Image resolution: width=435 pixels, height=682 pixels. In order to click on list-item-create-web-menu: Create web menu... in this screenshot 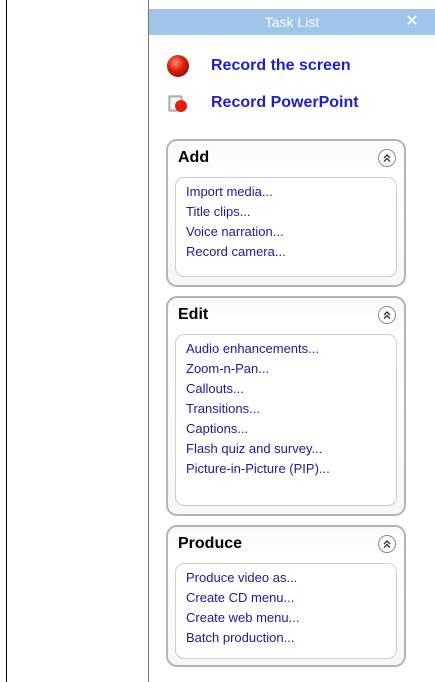, I will do `click(291, 618)`.